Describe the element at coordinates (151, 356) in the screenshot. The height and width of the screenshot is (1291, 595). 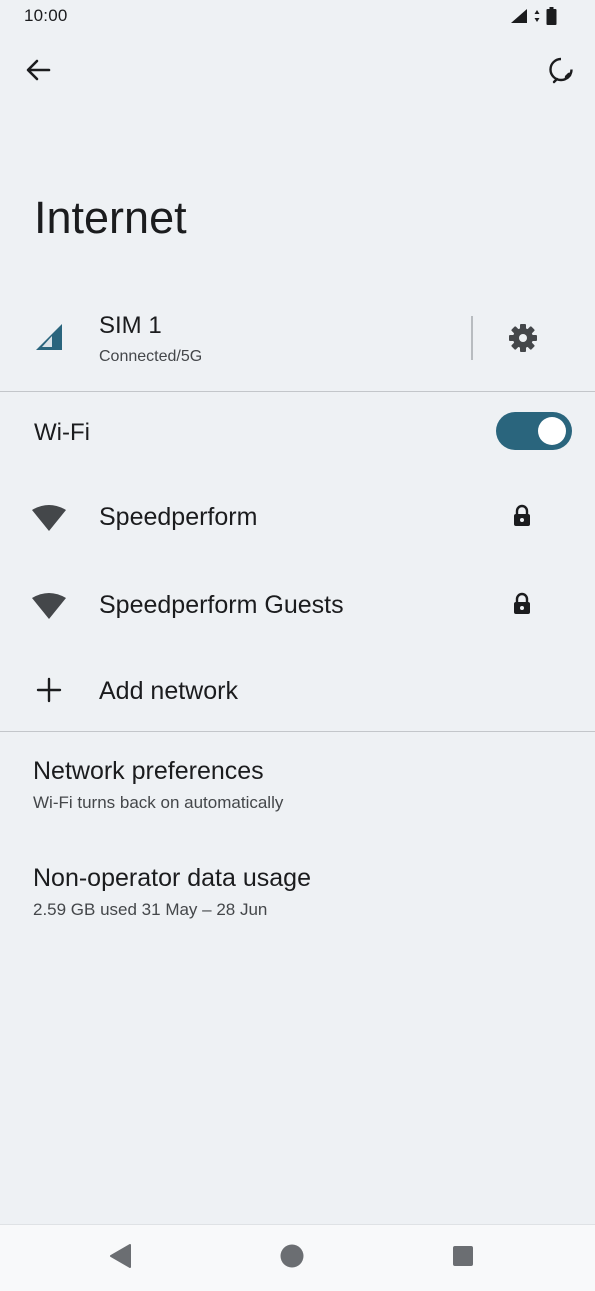
I see `sim-status: Connected/5G` at that location.